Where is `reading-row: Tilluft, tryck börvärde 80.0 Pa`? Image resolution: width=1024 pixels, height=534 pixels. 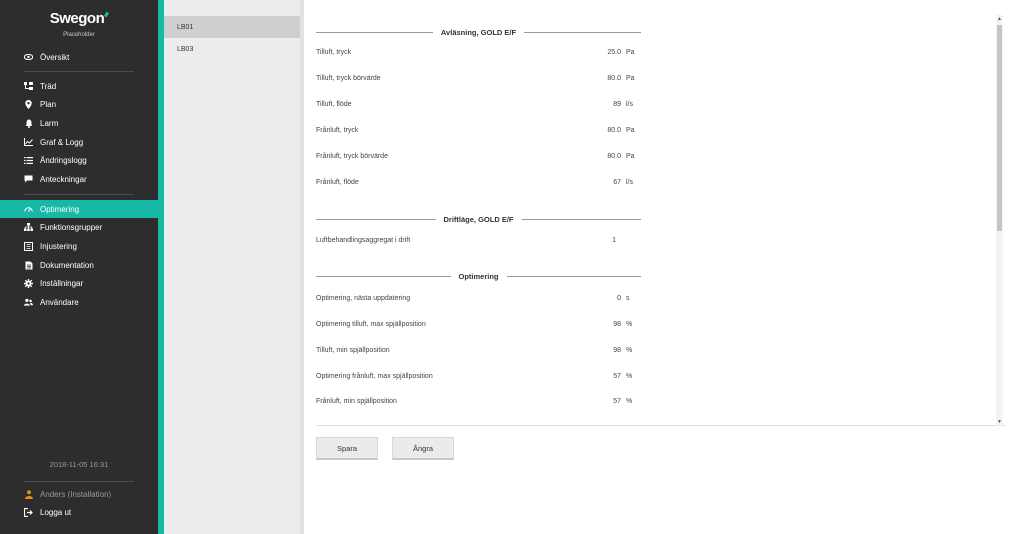
reading-row: Tilluft, tryck börvärde 80.0 Pa is located at coordinates (481, 81).